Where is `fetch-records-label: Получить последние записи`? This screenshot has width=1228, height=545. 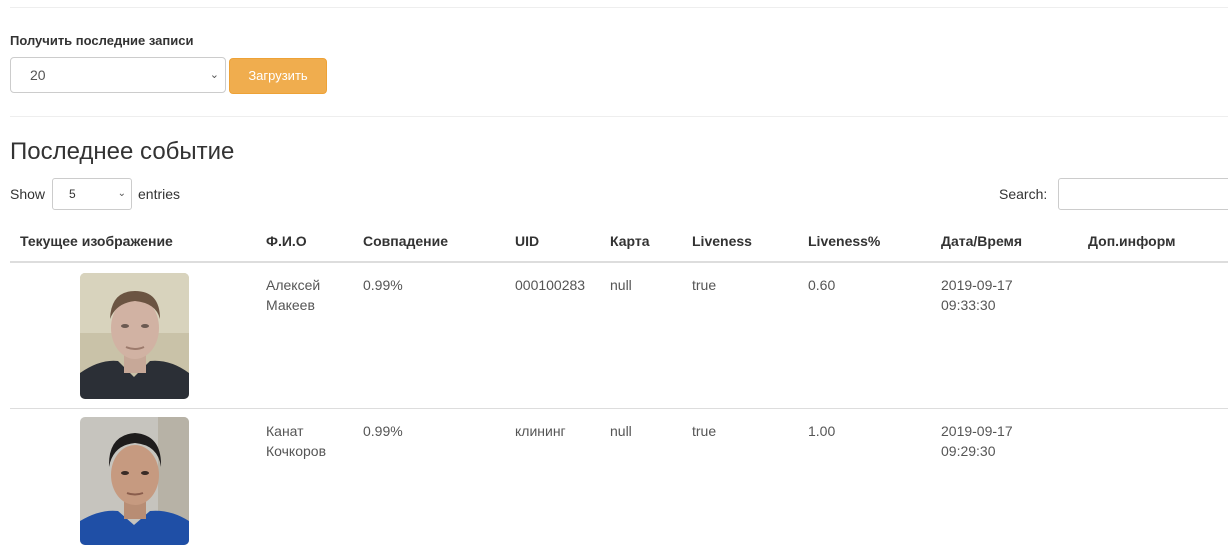 fetch-records-label: Получить последние записи is located at coordinates (102, 40).